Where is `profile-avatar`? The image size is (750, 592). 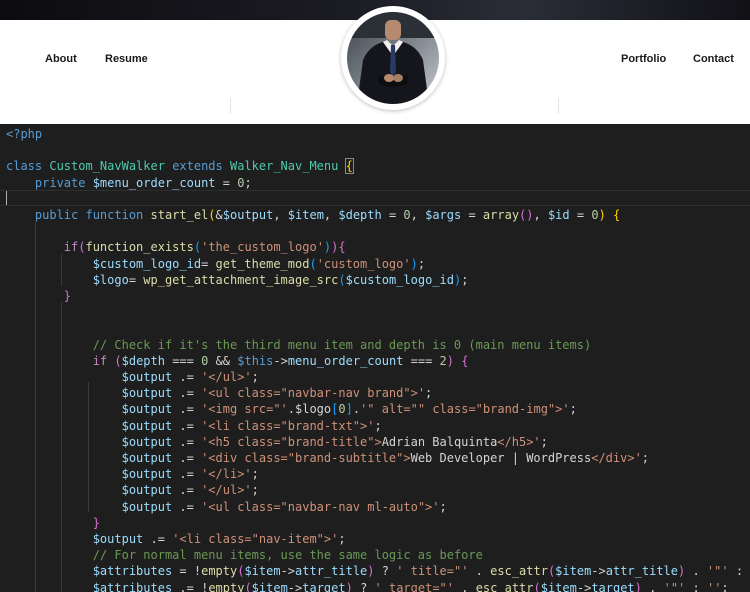 profile-avatar is located at coordinates (393, 58).